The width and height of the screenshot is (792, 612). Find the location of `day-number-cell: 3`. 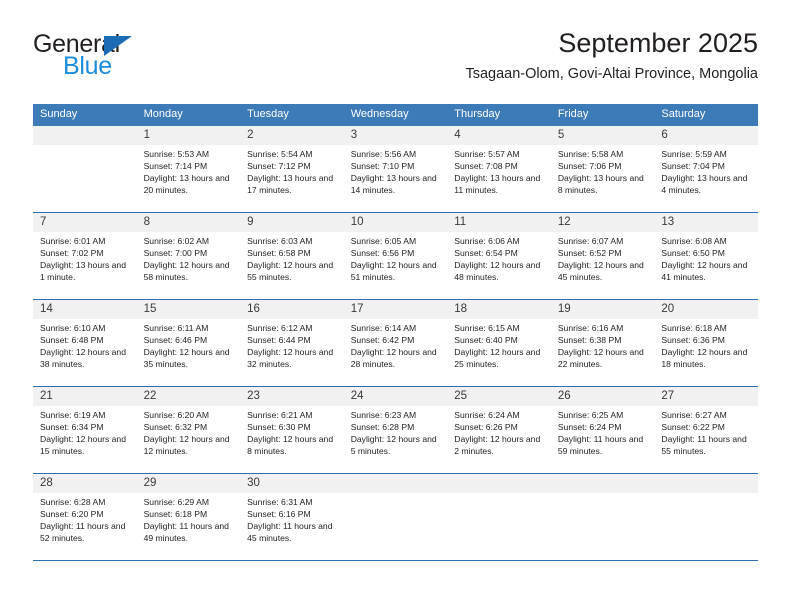

day-number-cell: 3 is located at coordinates (395, 135).